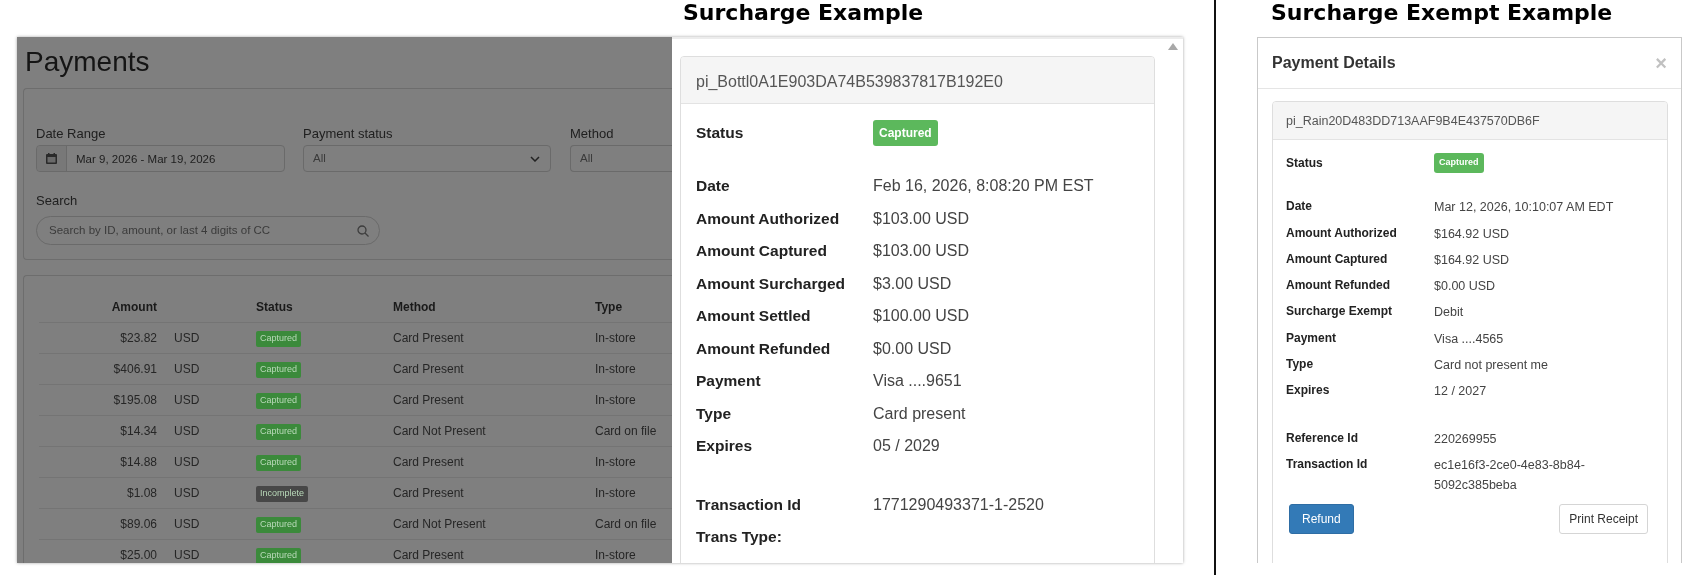 This screenshot has height=575, width=1707. Describe the element at coordinates (138, 523) in the screenshot. I see `table-cell: $89.06` at that location.